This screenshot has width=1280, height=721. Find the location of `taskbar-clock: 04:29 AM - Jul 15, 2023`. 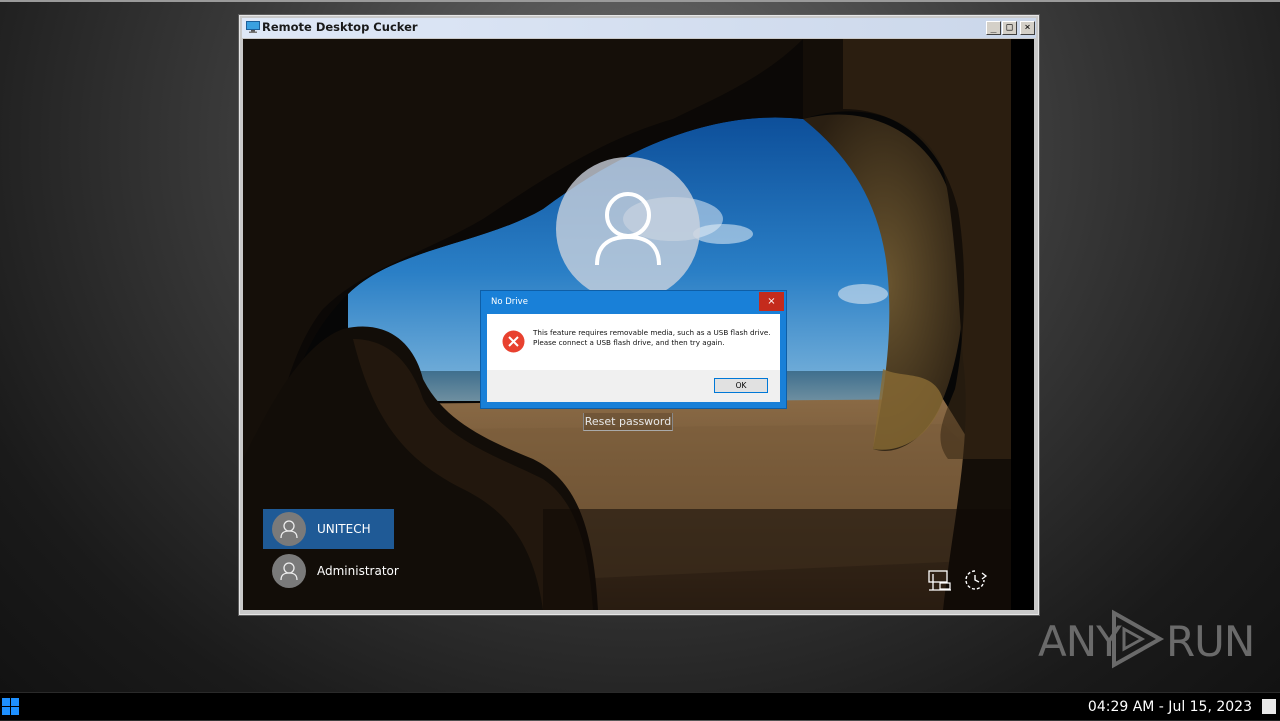

taskbar-clock: 04:29 AM - Jul 15, 2023 is located at coordinates (1170, 707).